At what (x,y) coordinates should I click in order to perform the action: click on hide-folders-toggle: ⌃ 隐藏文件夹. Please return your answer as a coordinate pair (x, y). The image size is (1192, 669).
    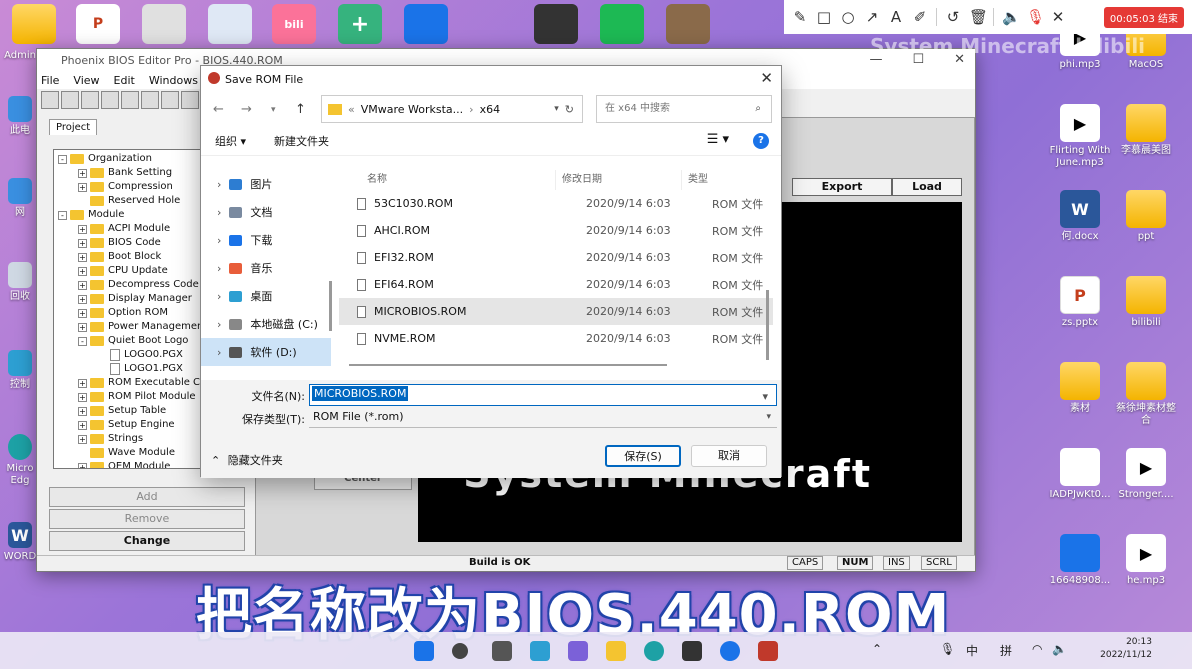
    Looking at the image, I should click on (247, 460).